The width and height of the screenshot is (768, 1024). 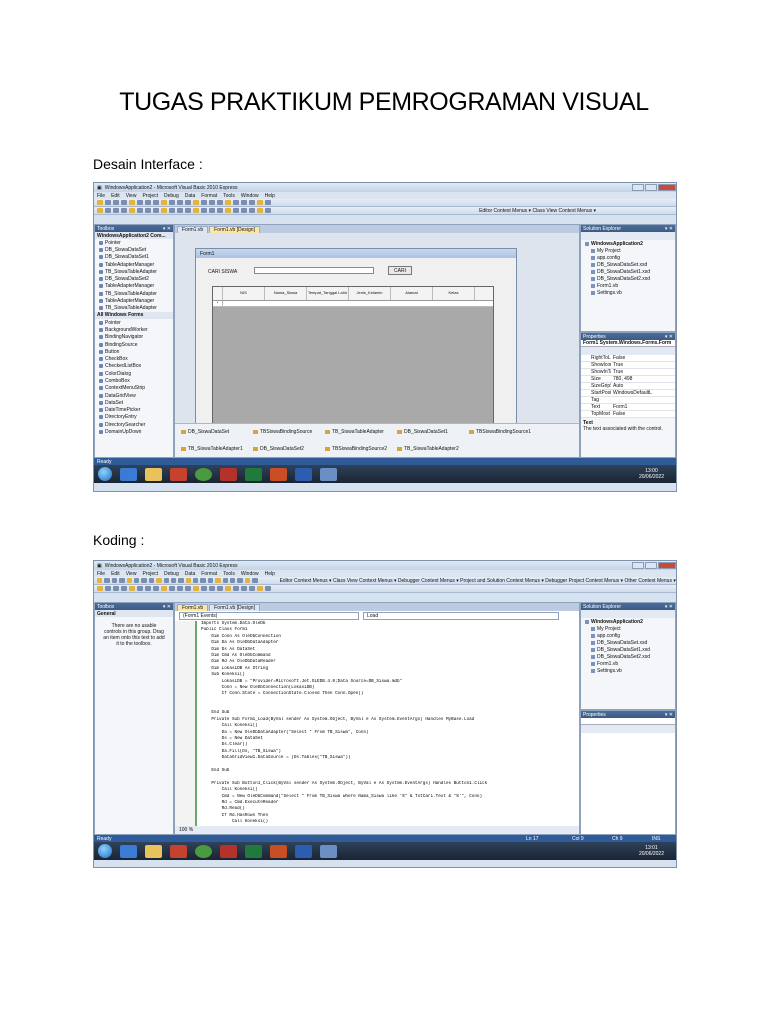 What do you see at coordinates (630, 250) in the screenshot?
I see `solution-item: My Project` at bounding box center [630, 250].